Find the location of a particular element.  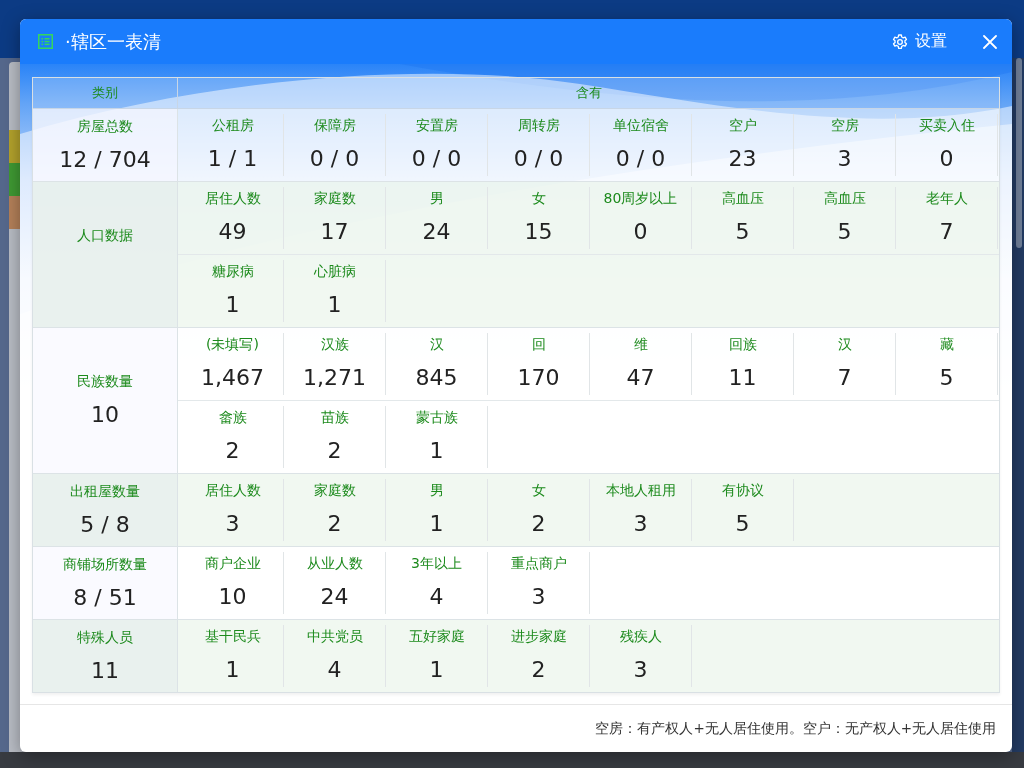

item-label: 残疾人 is located at coordinates (640, 636).